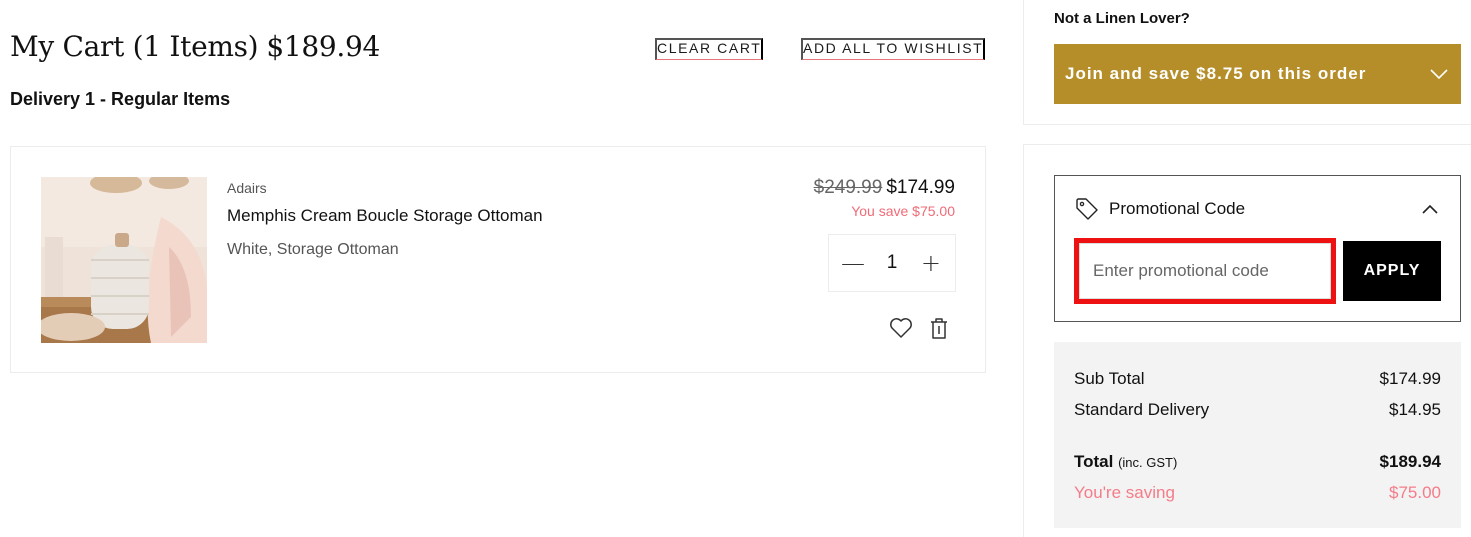 This screenshot has width=1471, height=537. I want to click on total-label-group: Total (inc. GST), so click(1125, 462).